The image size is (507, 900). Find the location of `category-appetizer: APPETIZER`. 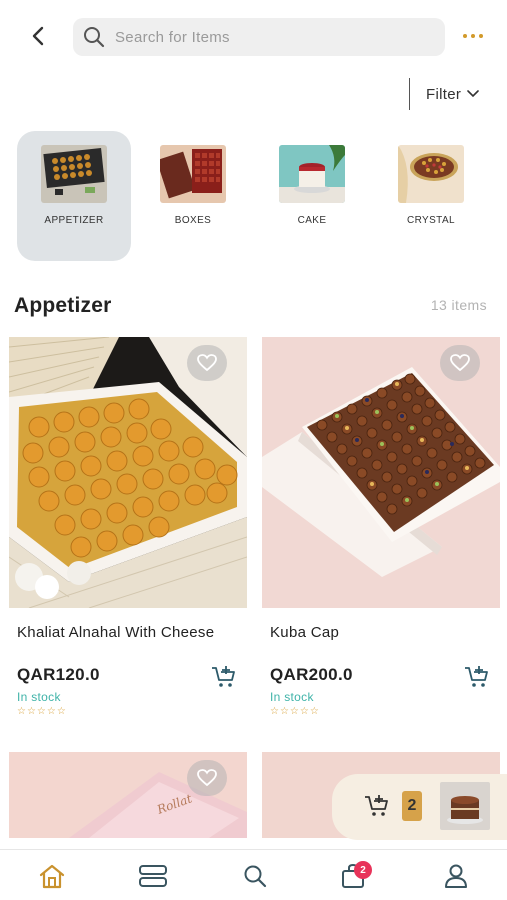

category-appetizer: APPETIZER is located at coordinates (74, 196).